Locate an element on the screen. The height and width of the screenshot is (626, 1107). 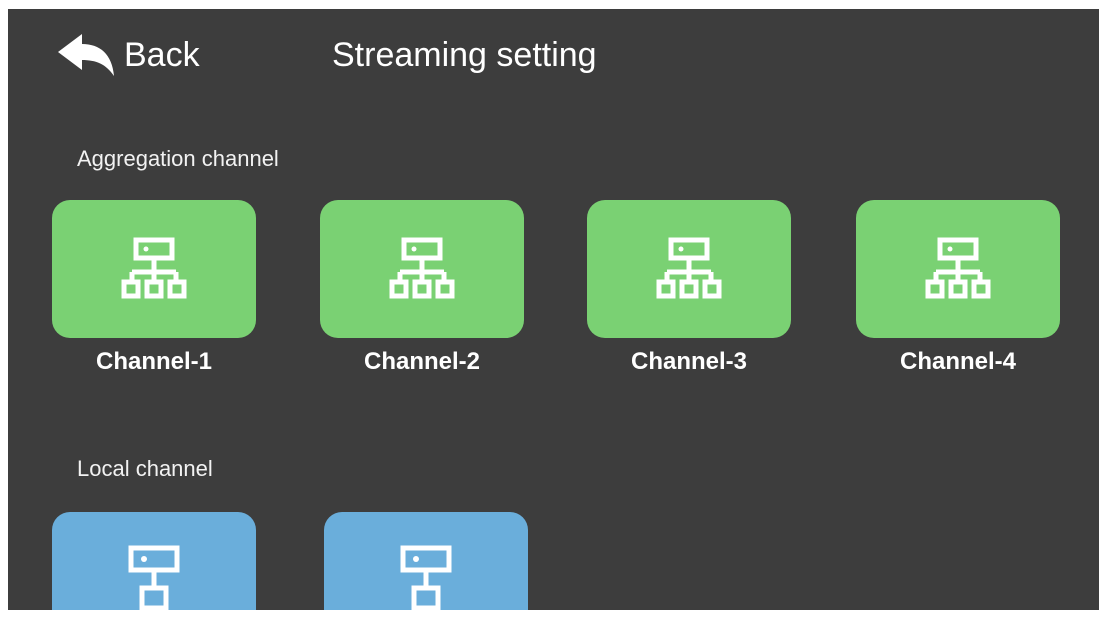
channel-3-tile: Channel-3 is located at coordinates (689, 288).